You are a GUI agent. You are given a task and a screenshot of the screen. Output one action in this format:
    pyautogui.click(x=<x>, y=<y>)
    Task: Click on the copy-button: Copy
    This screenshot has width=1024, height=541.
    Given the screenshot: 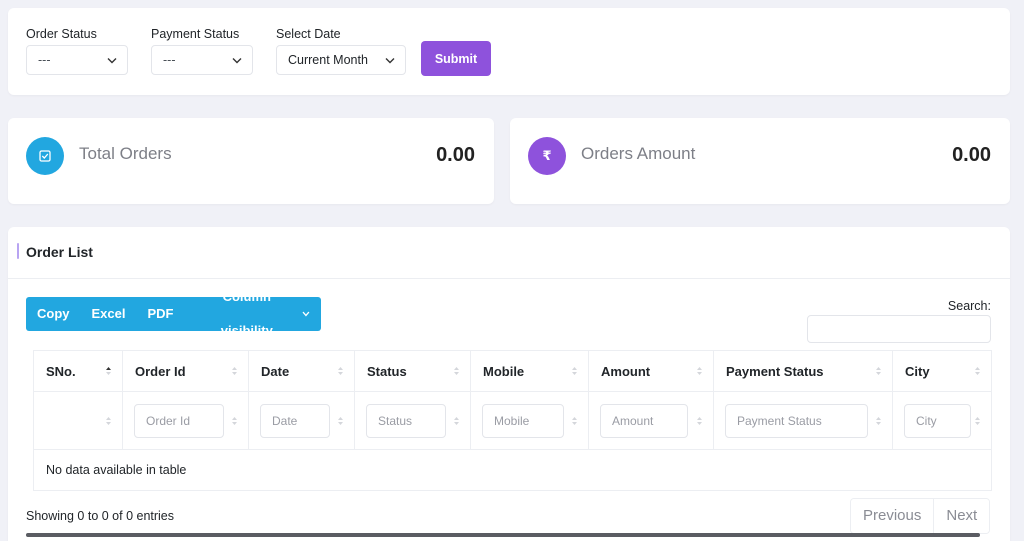 What is the action you would take?
    pyautogui.click(x=53, y=314)
    